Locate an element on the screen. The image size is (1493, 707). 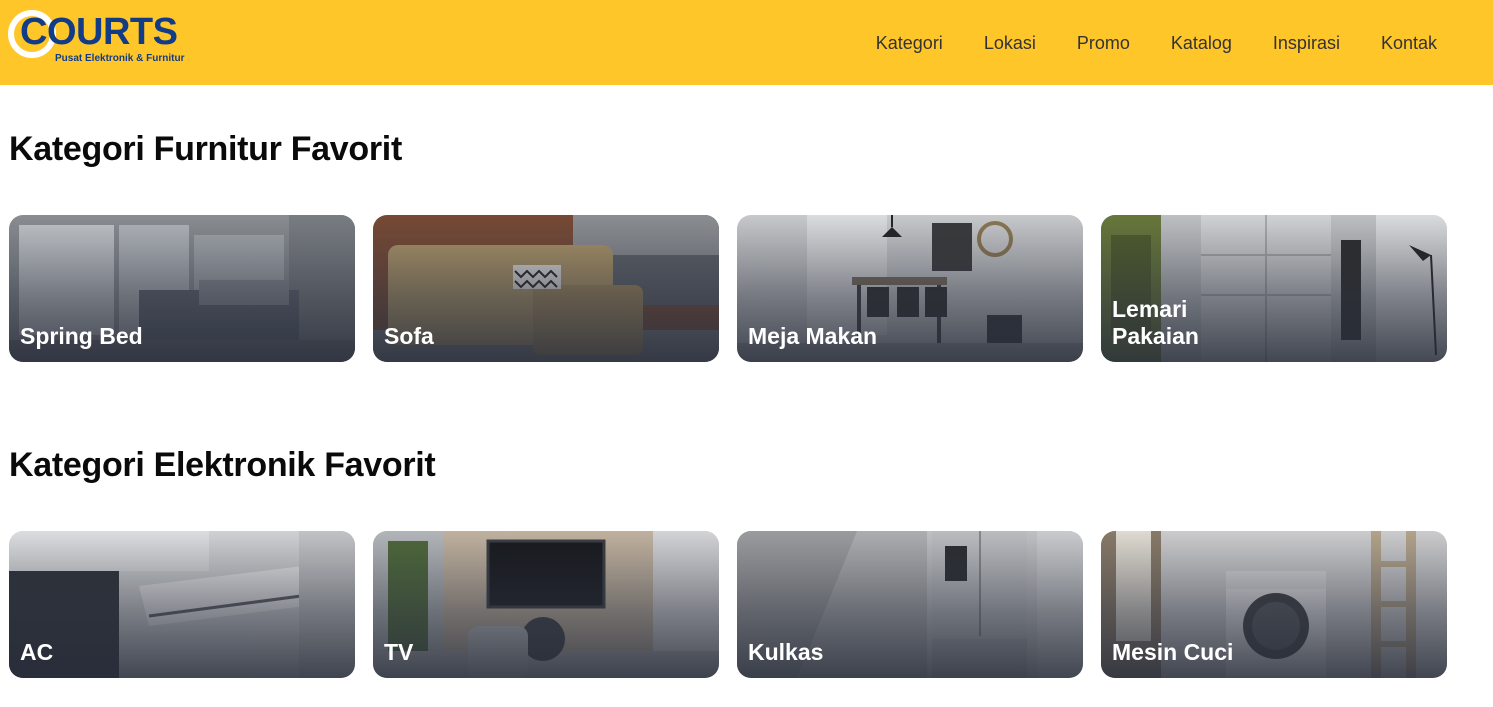
logo-tagline: Pusat Elektronik & Furnitur is located at coordinates (120, 58).